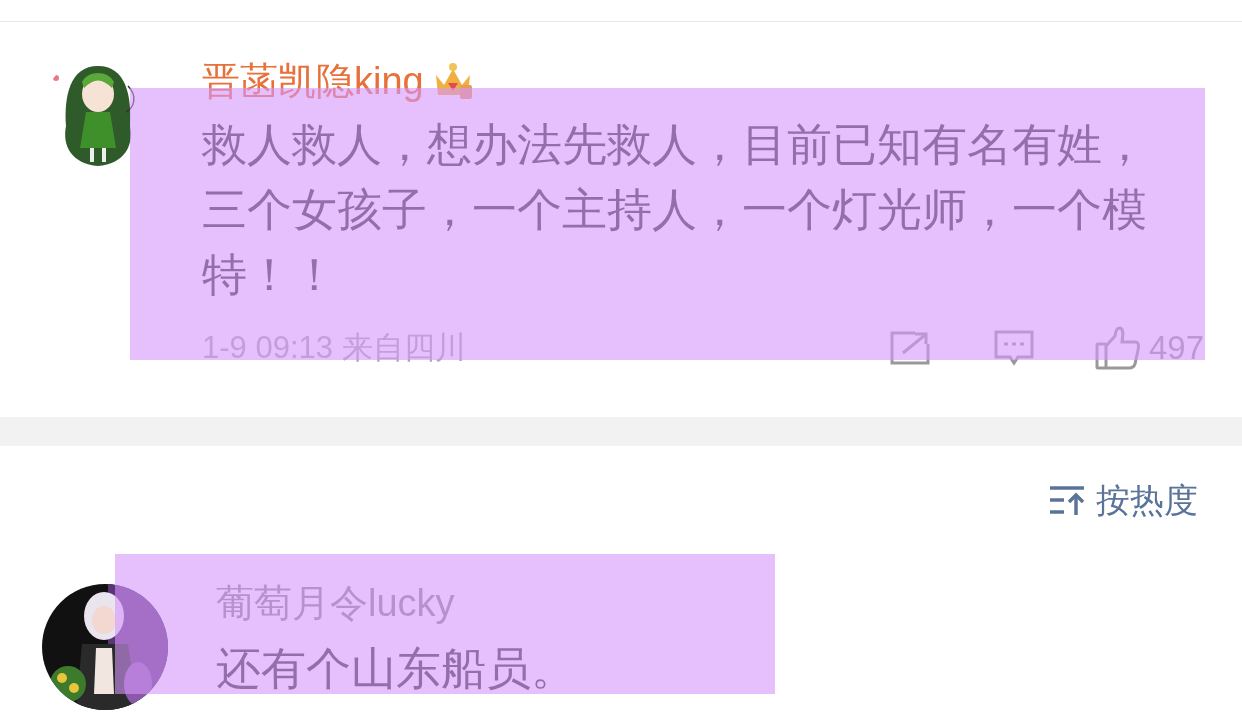  What do you see at coordinates (909, 347) in the screenshot?
I see `share-icon` at bounding box center [909, 347].